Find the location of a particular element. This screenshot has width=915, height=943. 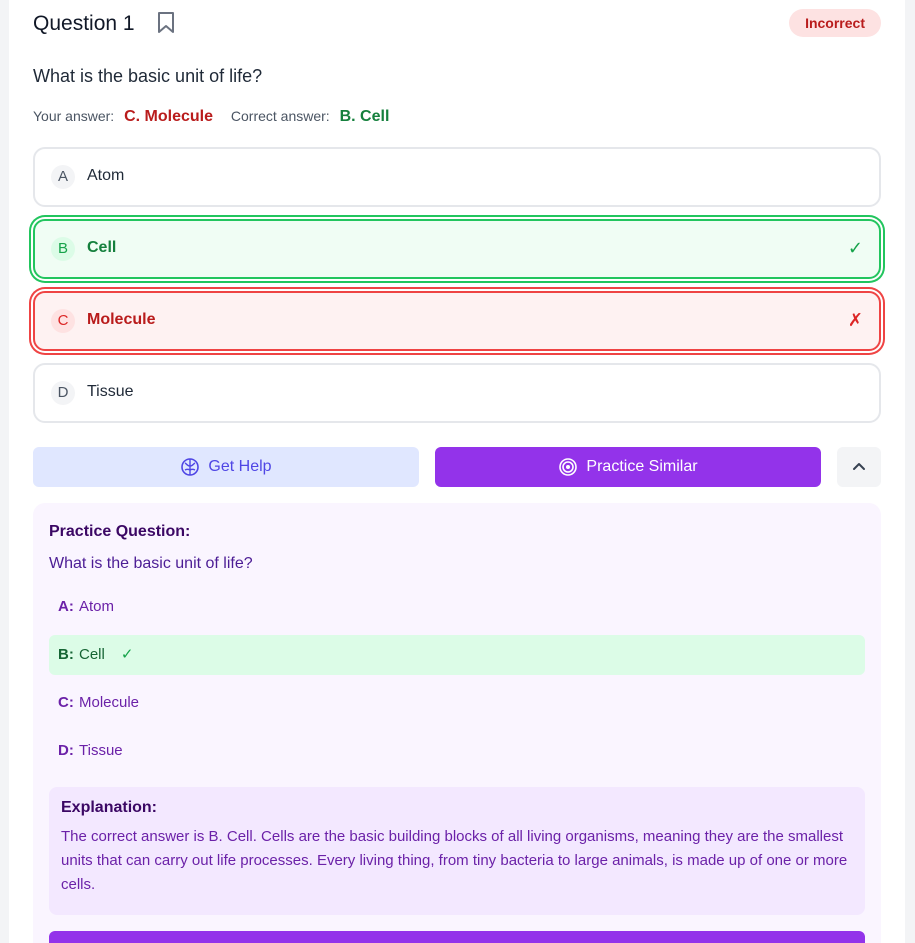

practice-similar-button: Practice Similar is located at coordinates (628, 467).